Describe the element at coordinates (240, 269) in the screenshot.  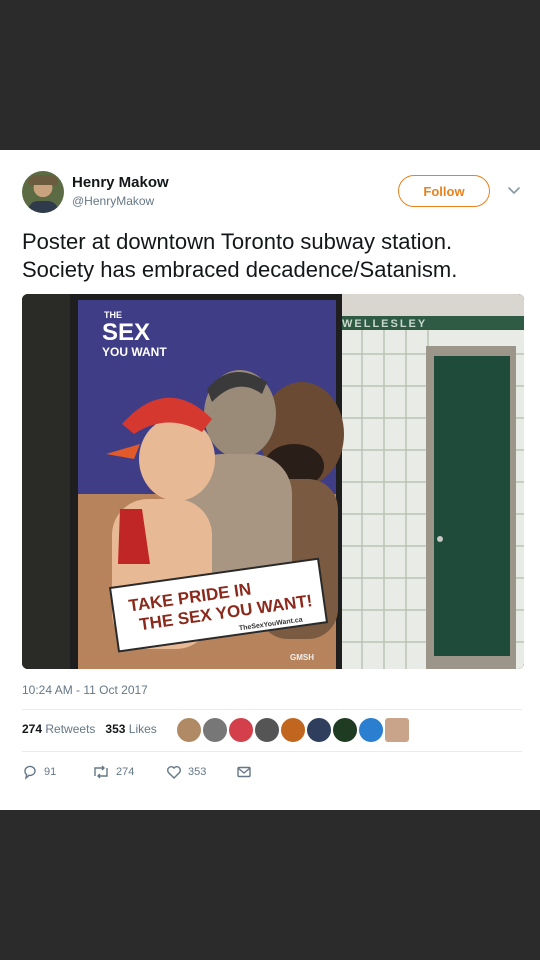
I see `tweet-text-line-2: Society has embraced decadence/Satanism.` at that location.